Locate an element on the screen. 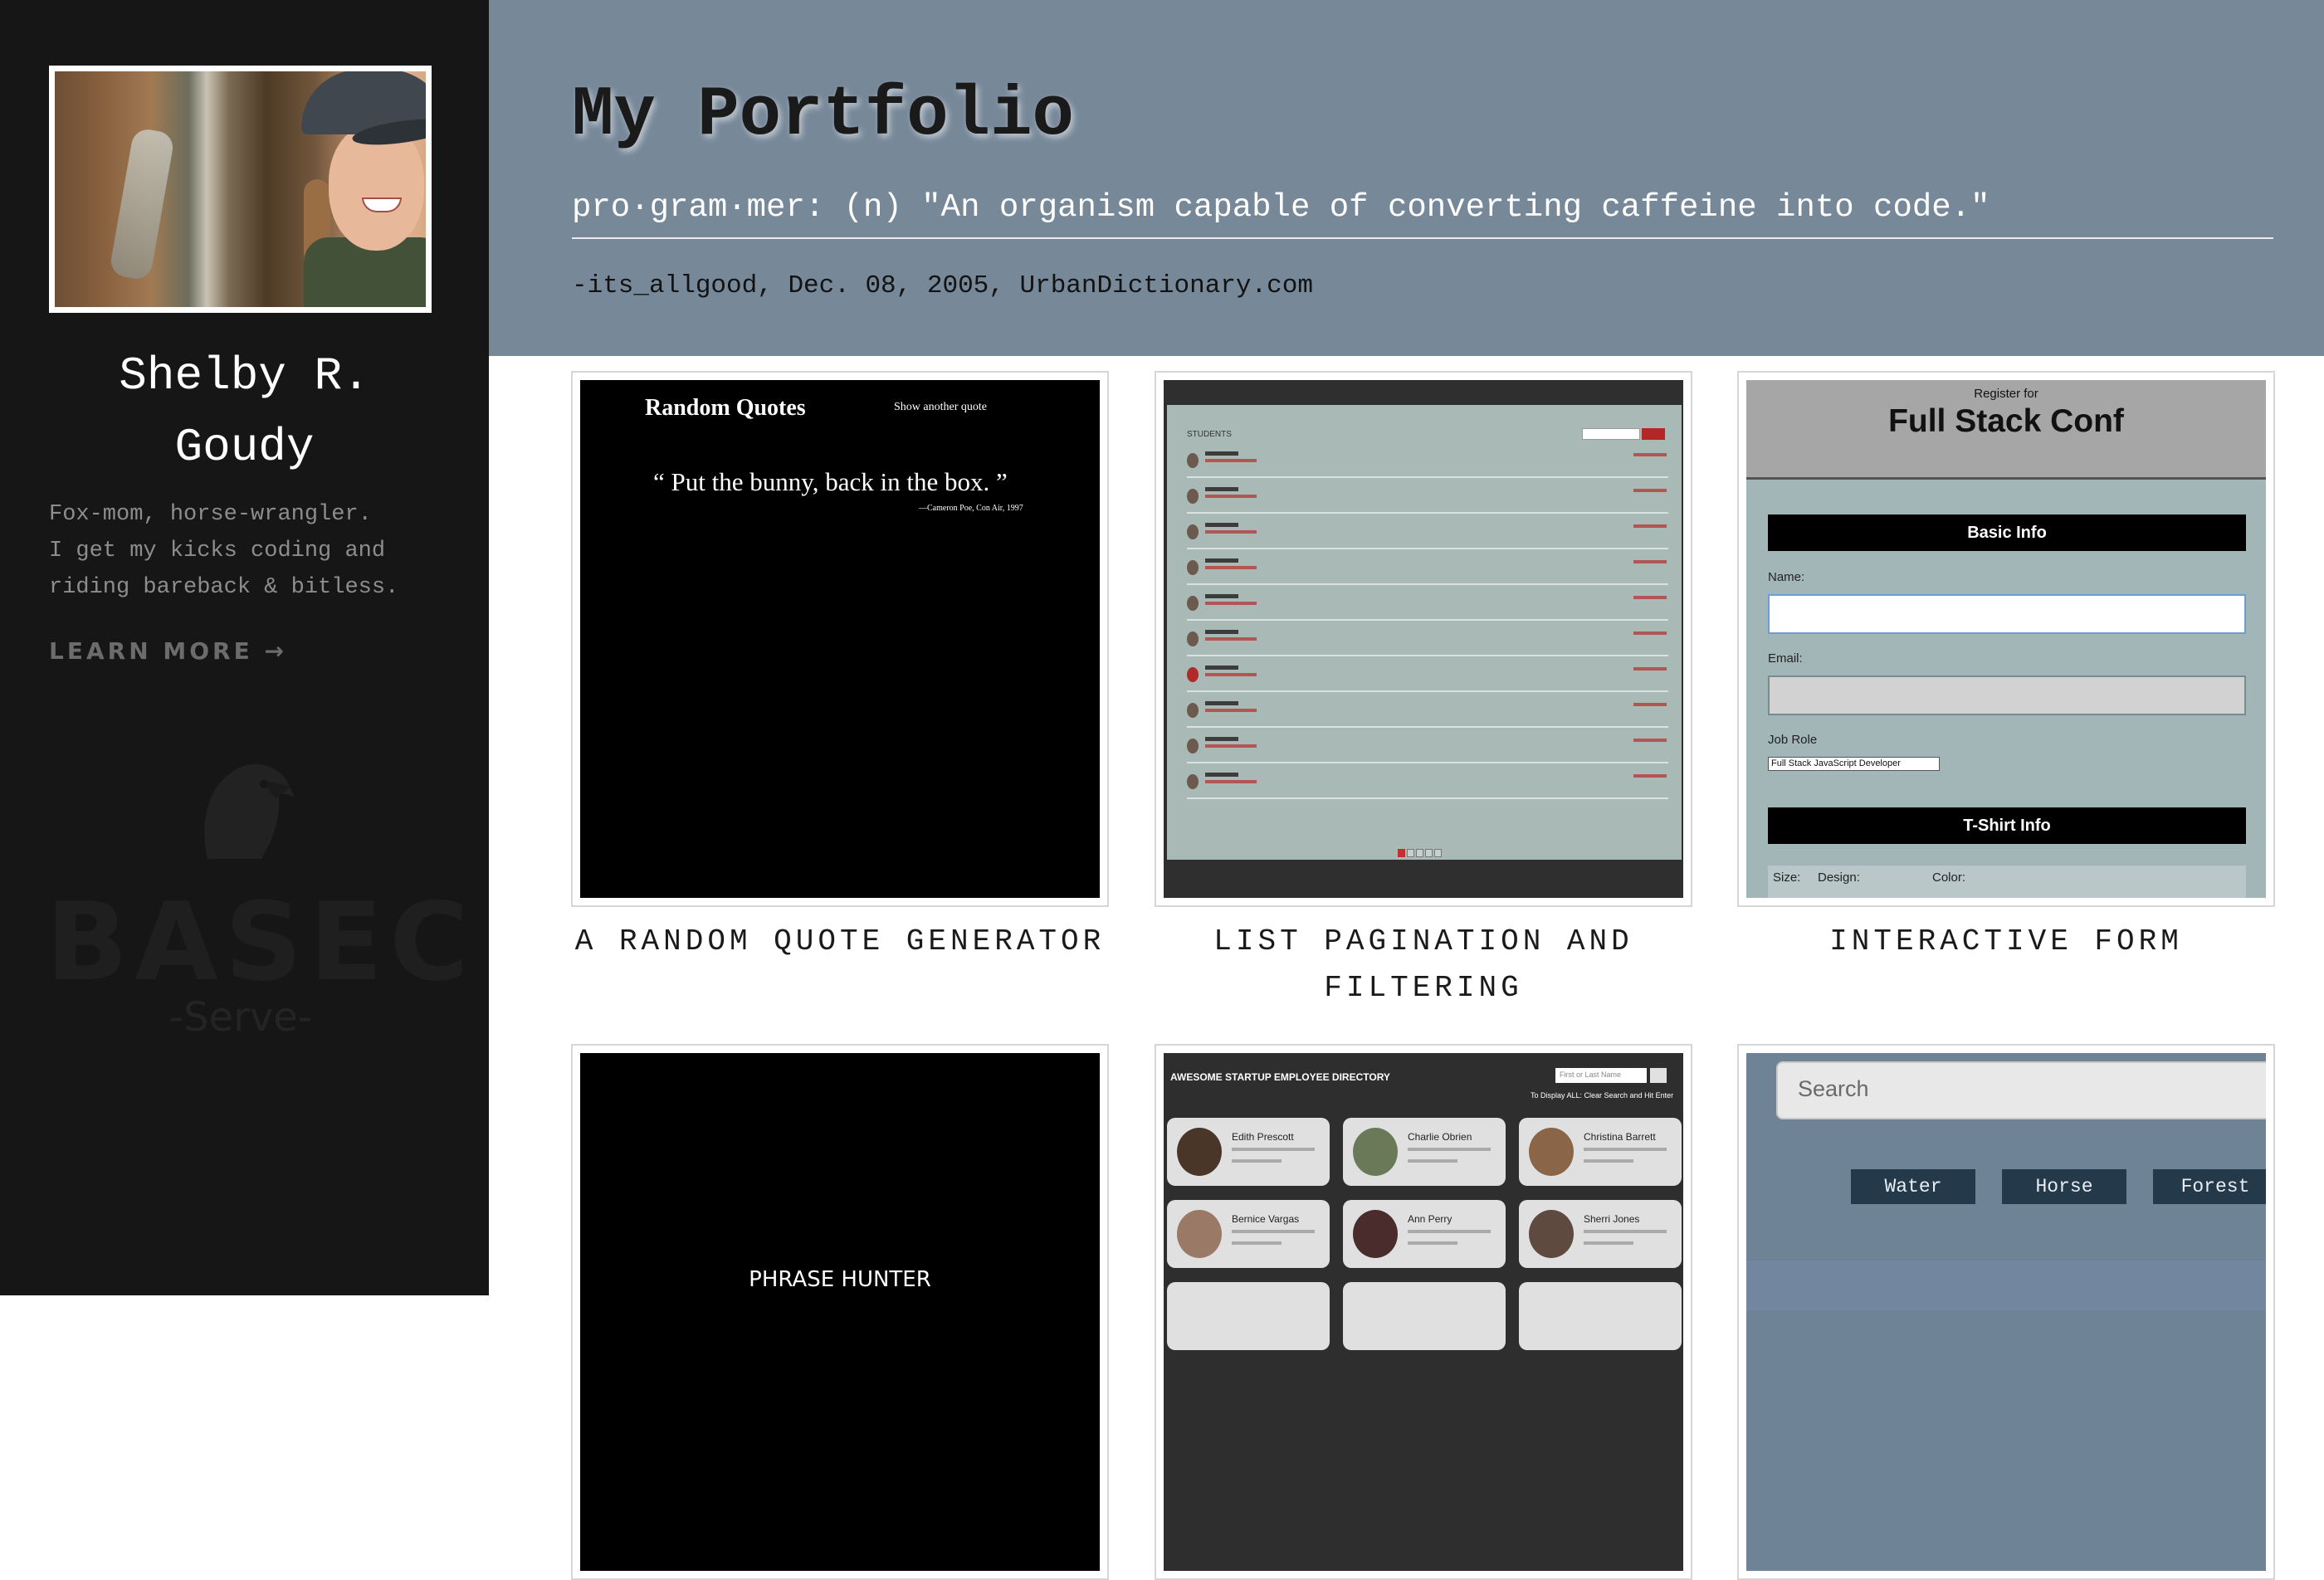 Image resolution: width=2324 pixels, height=1580 pixels. employee-name: Sherri Jones is located at coordinates (1612, 1219).